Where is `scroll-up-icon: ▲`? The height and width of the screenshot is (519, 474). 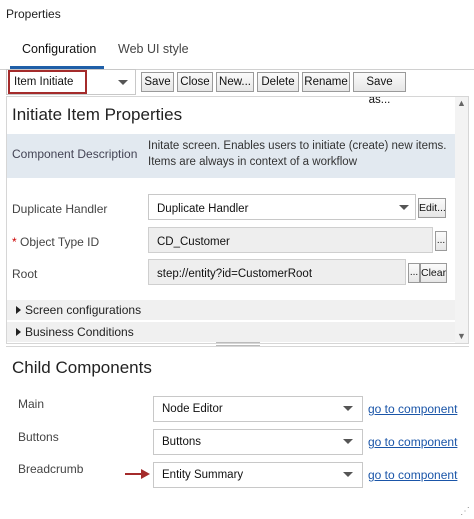
scroll-up-icon: ▲ is located at coordinates (461, 103).